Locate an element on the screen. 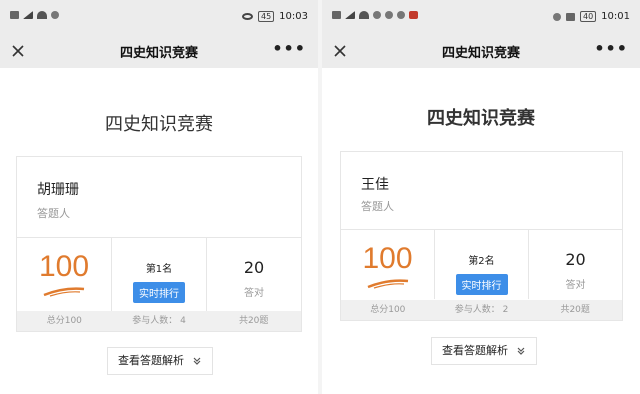 This screenshot has height=394, width=640. vibrate-icon is located at coordinates (570, 16).